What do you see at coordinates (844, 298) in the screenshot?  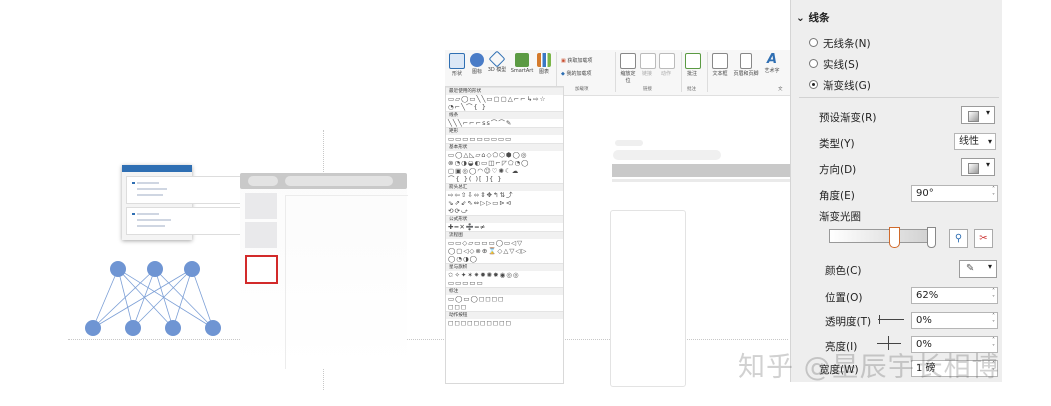 I see `position-label: 位置(O)` at bounding box center [844, 298].